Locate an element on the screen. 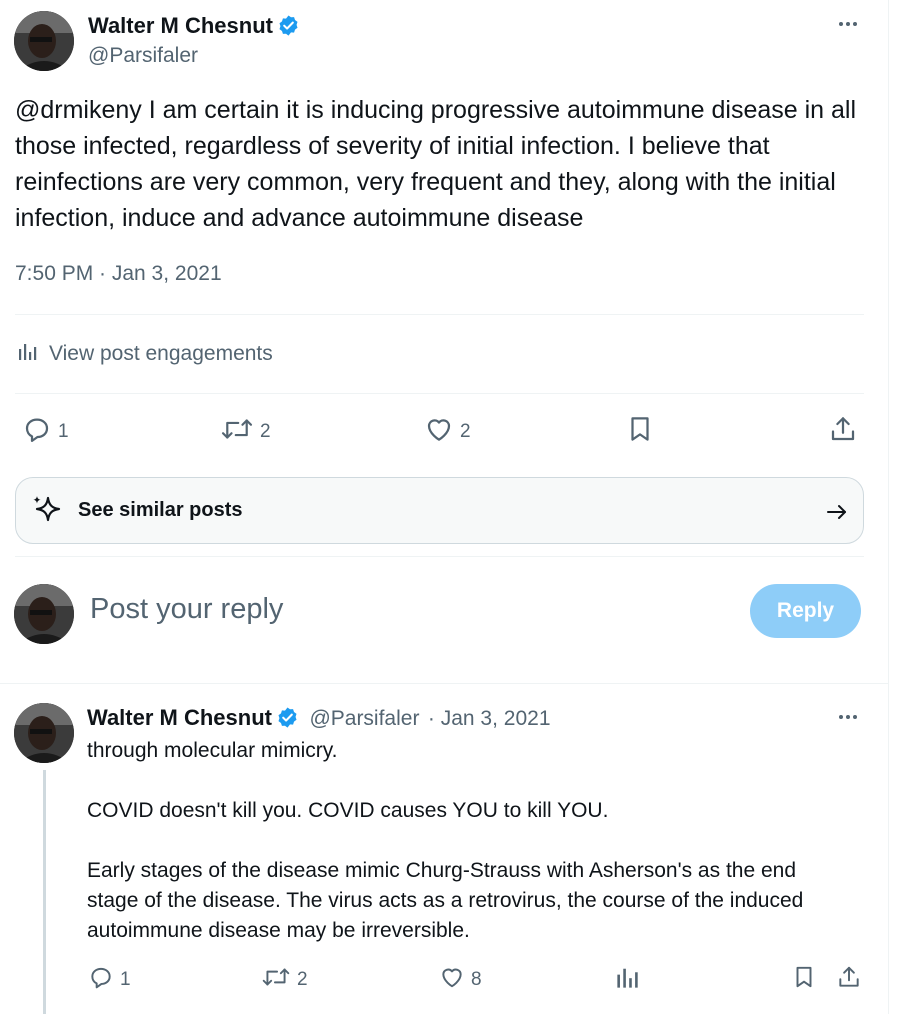 This screenshot has height=1014, width=913. reply-input: Post your reply is located at coordinates (186, 609).